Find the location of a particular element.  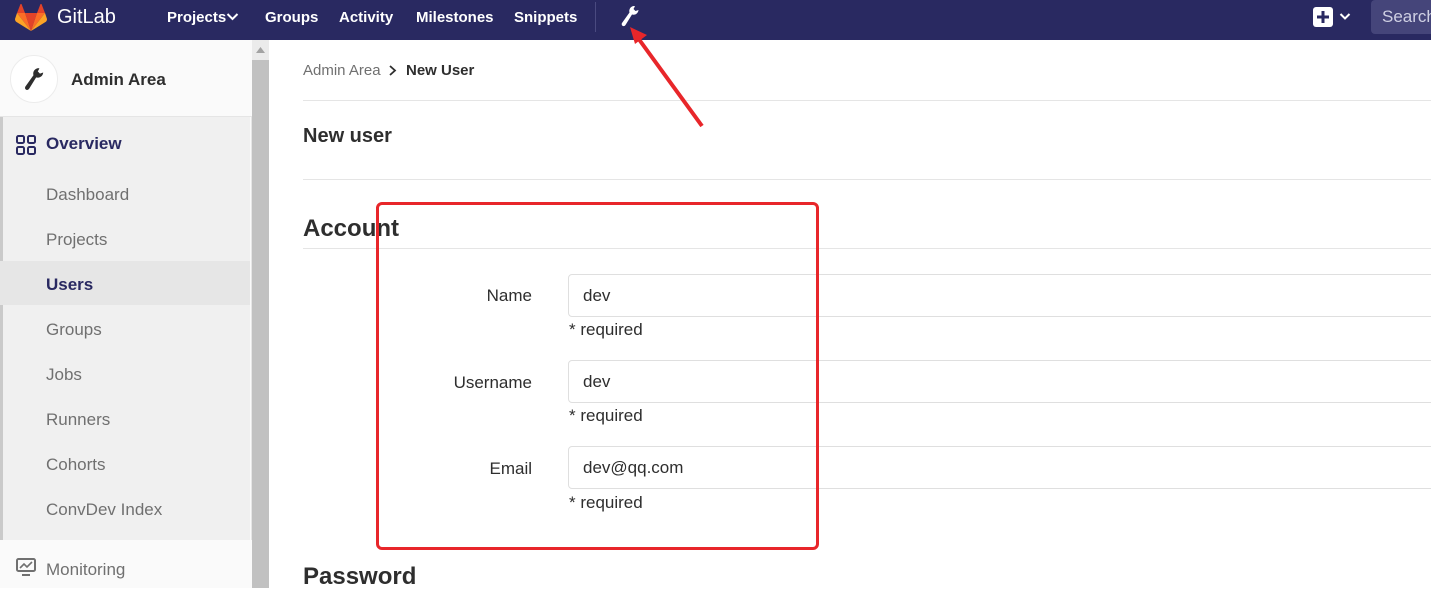

username-required-hint: * required is located at coordinates (606, 415).